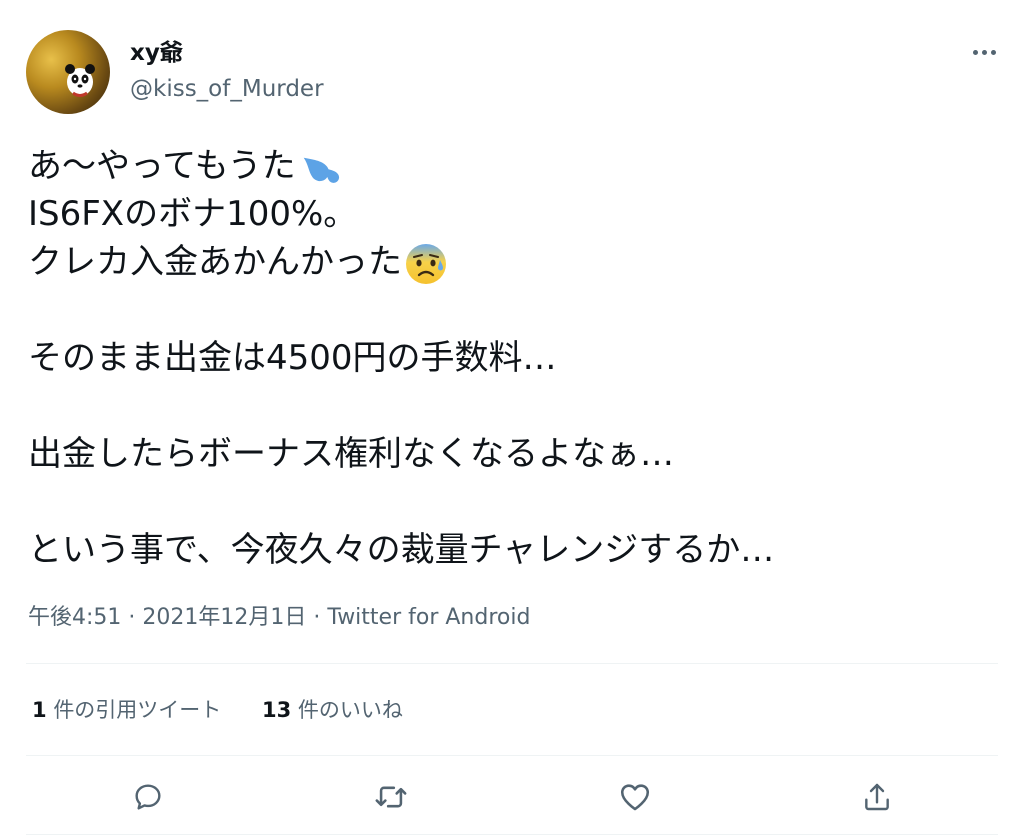 The width and height of the screenshot is (1024, 837). I want to click on reply-icon, so click(148, 797).